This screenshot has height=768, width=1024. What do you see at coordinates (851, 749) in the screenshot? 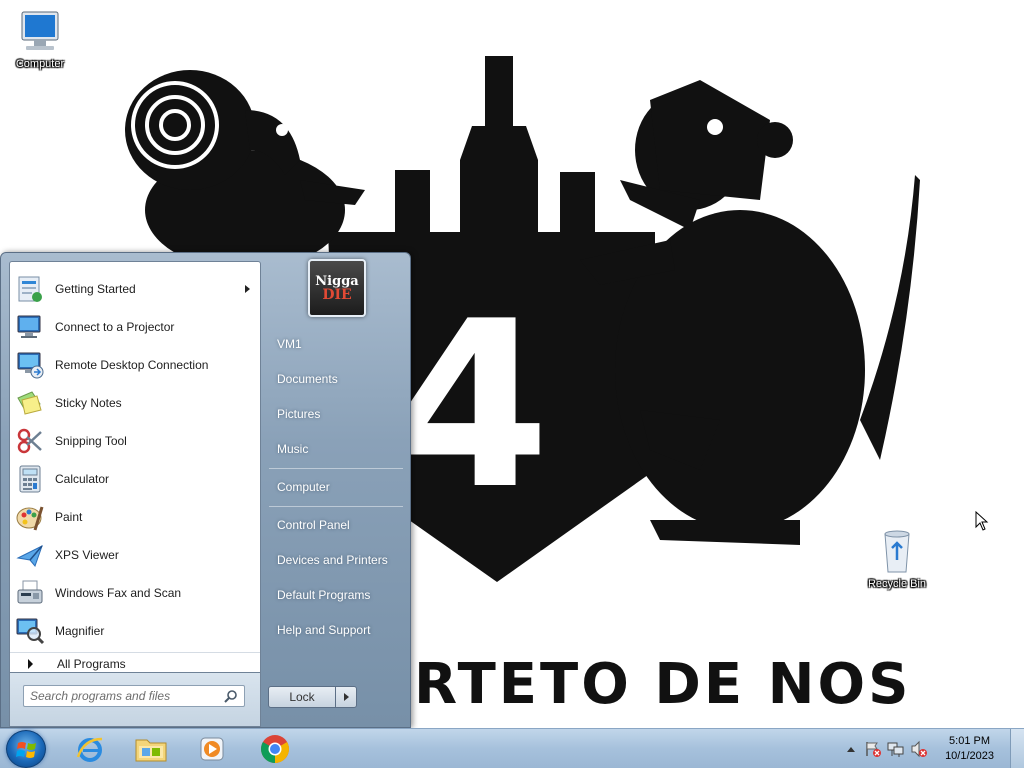
I see `show-hidden-icons-icon` at bounding box center [851, 749].